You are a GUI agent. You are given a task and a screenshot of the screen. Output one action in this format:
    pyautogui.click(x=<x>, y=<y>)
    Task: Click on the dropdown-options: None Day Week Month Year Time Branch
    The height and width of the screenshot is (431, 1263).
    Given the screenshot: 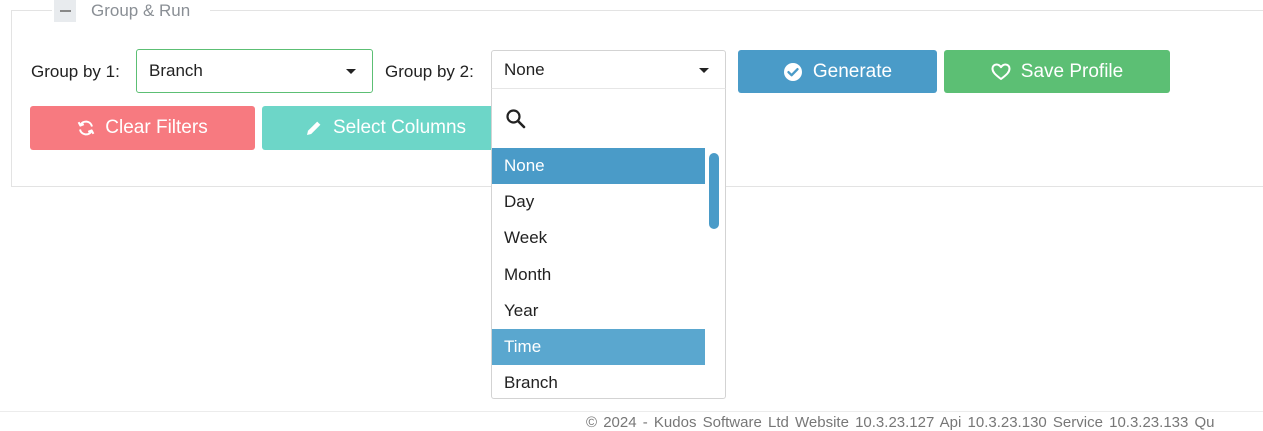 What is the action you would take?
    pyautogui.click(x=598, y=273)
    